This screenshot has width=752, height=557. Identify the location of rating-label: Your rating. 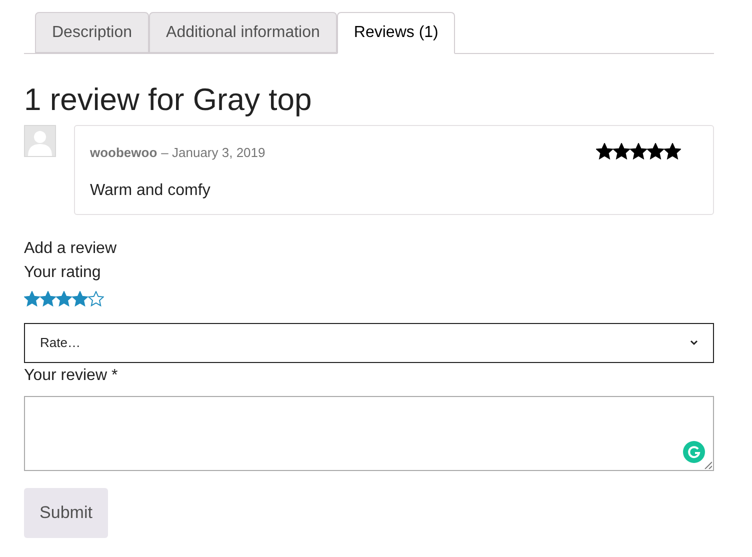
(63, 273).